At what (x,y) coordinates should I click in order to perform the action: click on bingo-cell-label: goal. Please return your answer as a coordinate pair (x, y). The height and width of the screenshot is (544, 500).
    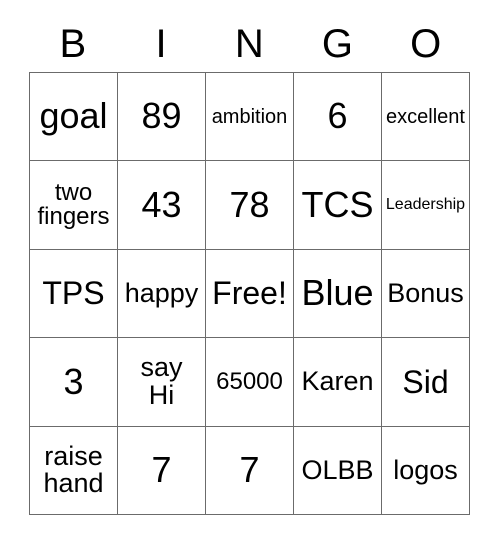
    Looking at the image, I should click on (73, 116).